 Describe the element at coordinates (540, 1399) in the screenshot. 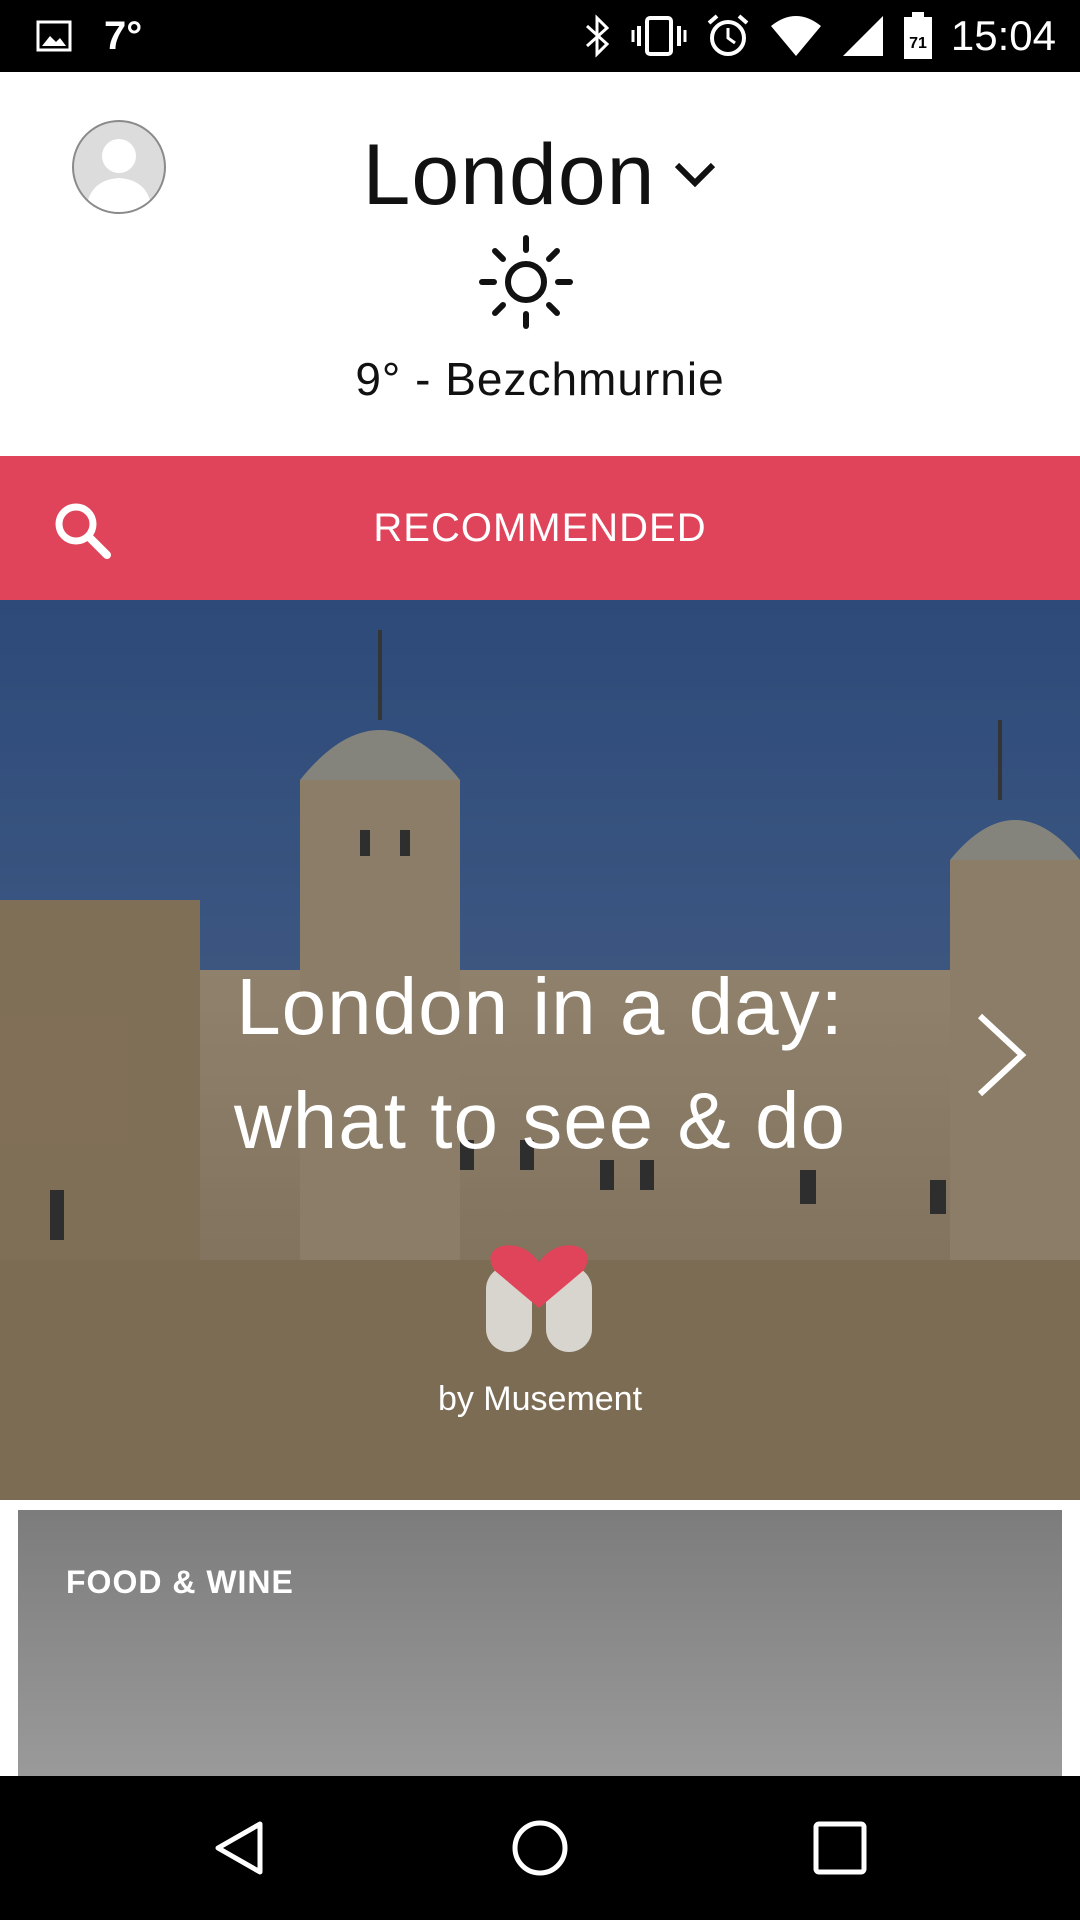

I see `hero-byline: by Musement` at that location.